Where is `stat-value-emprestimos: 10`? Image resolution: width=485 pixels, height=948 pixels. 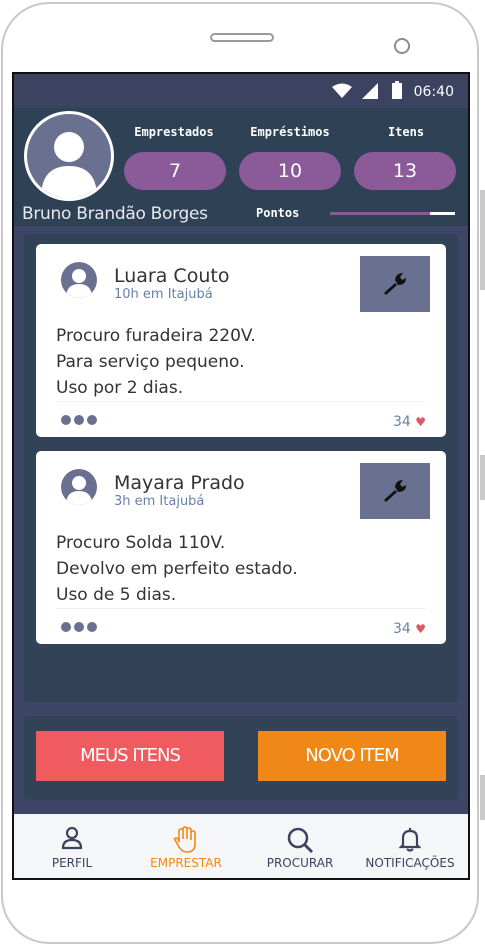
stat-value-emprestimos: 10 is located at coordinates (290, 171).